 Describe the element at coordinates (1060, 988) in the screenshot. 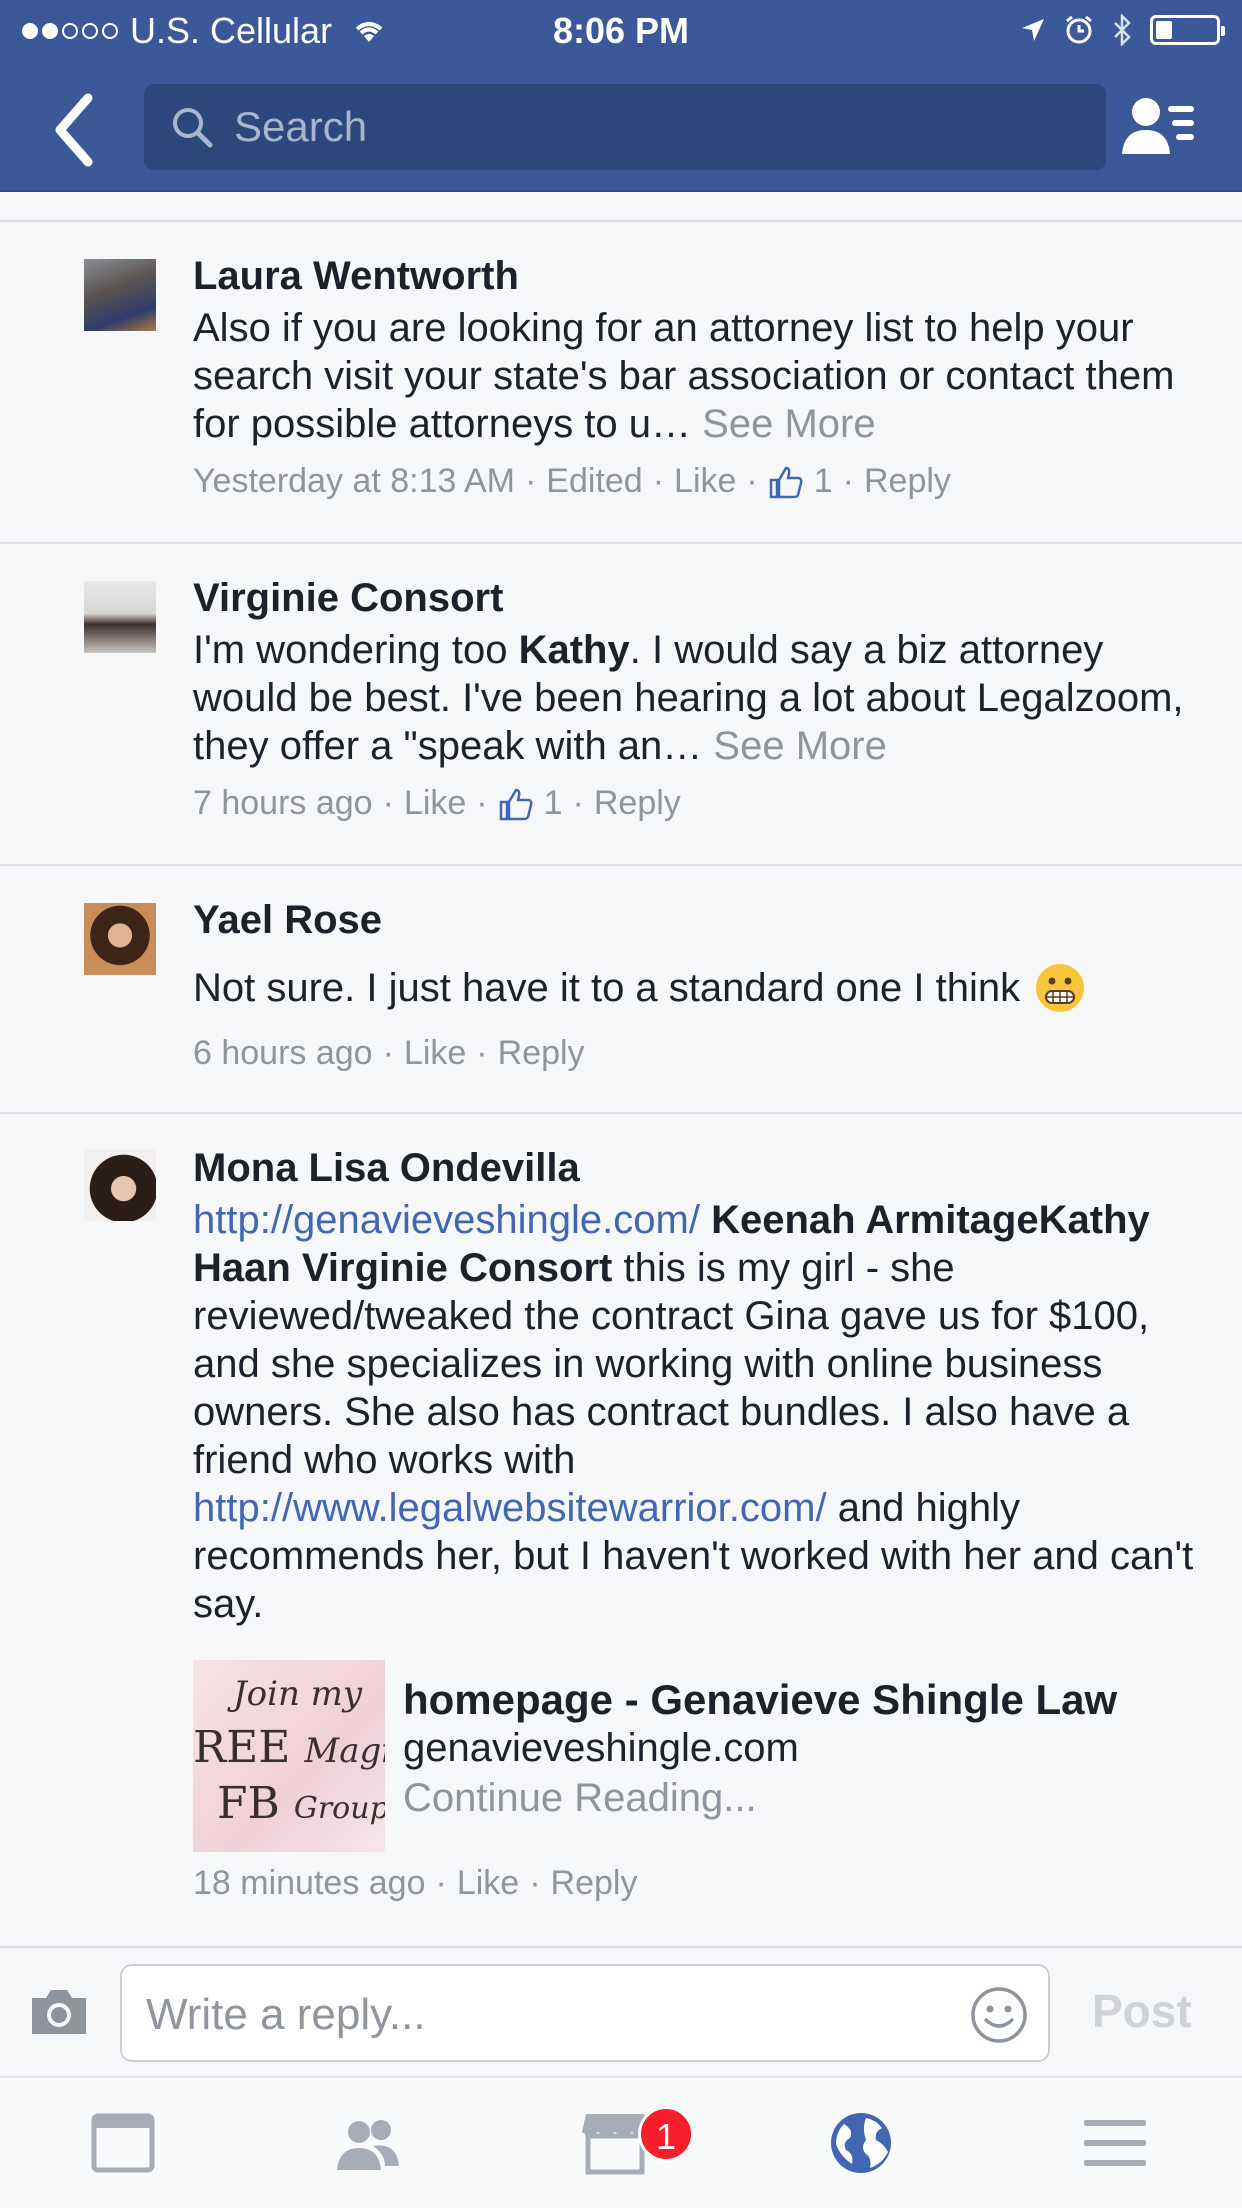

I see `grimacing-emoji-icon` at that location.